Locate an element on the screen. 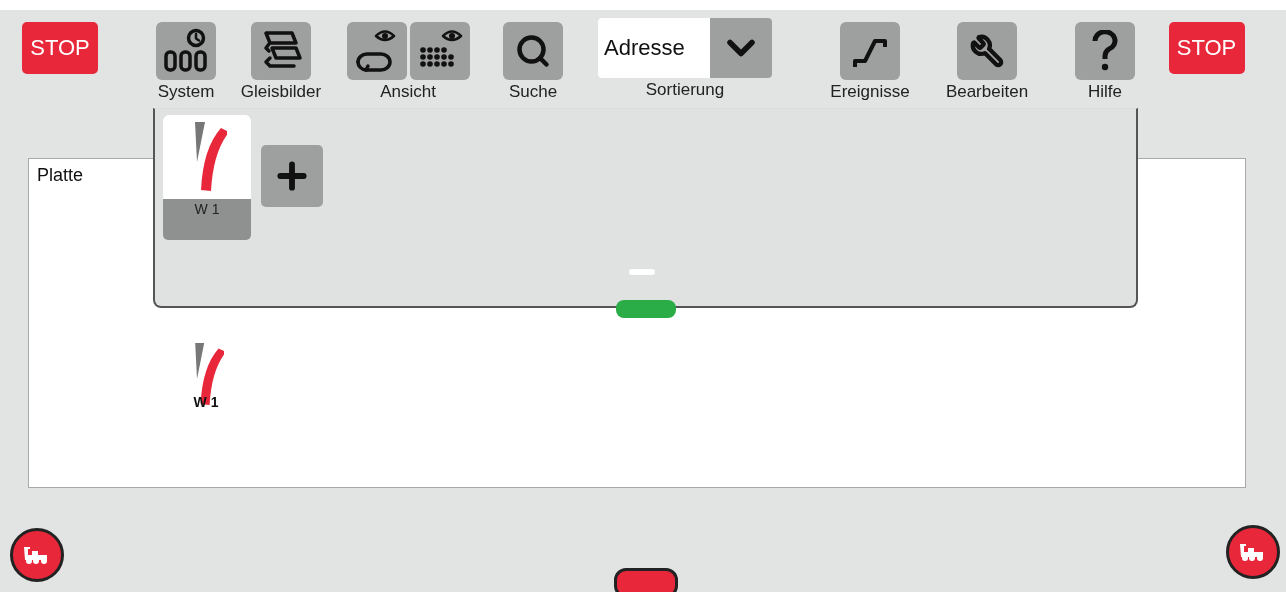 Image resolution: width=1286 pixels, height=592 pixels. panel-handle is located at coordinates (646, 309).